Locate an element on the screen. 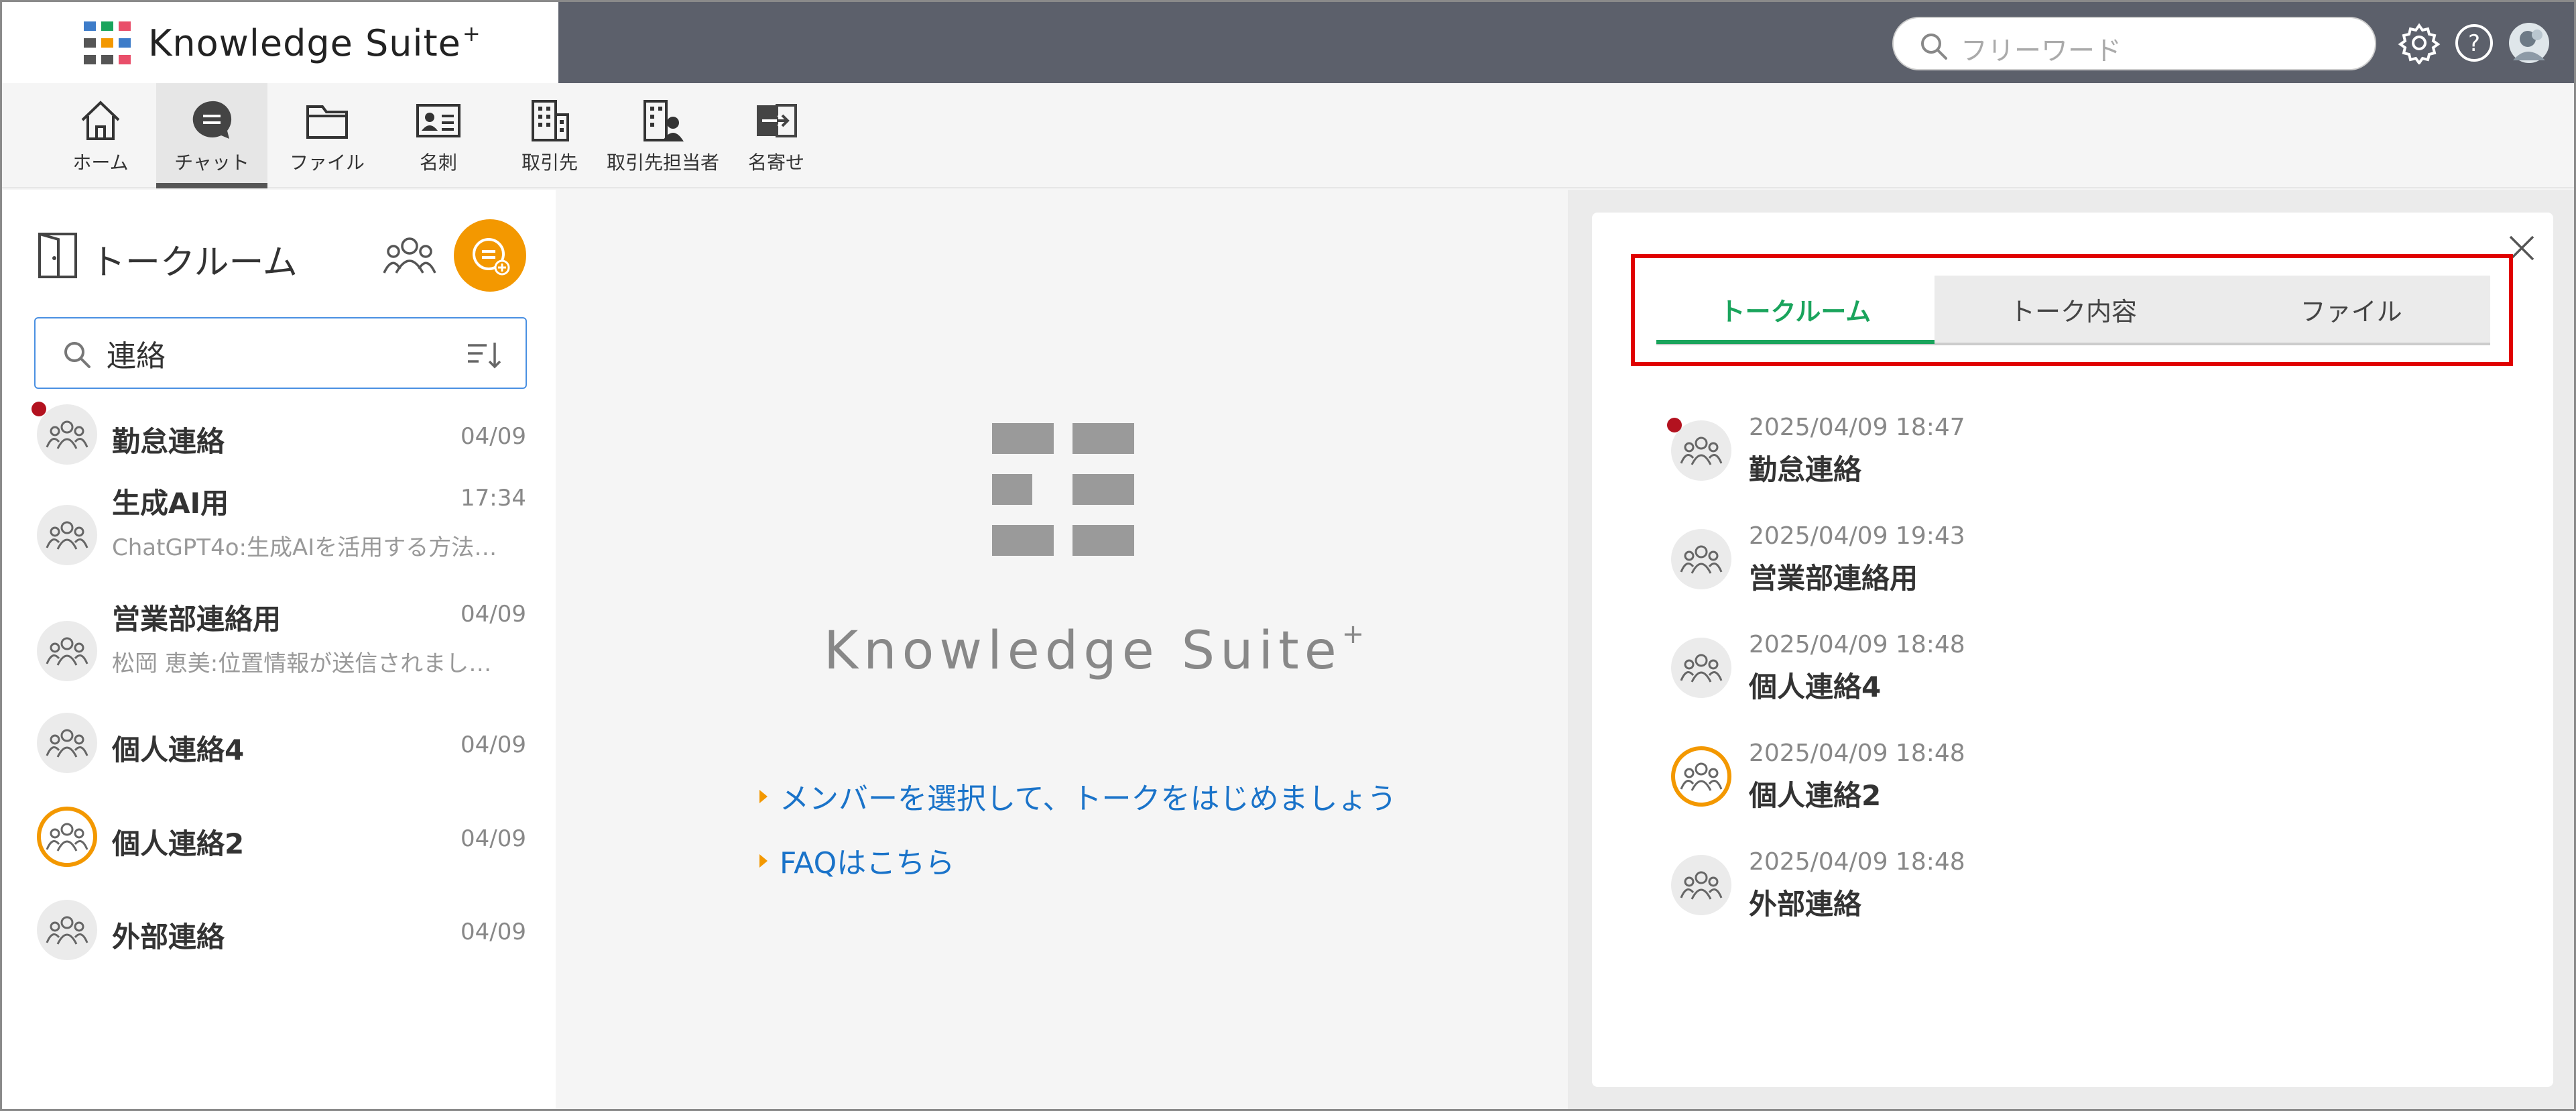 The height and width of the screenshot is (1111, 2576). sidebar-title: トークルーム is located at coordinates (194, 263).